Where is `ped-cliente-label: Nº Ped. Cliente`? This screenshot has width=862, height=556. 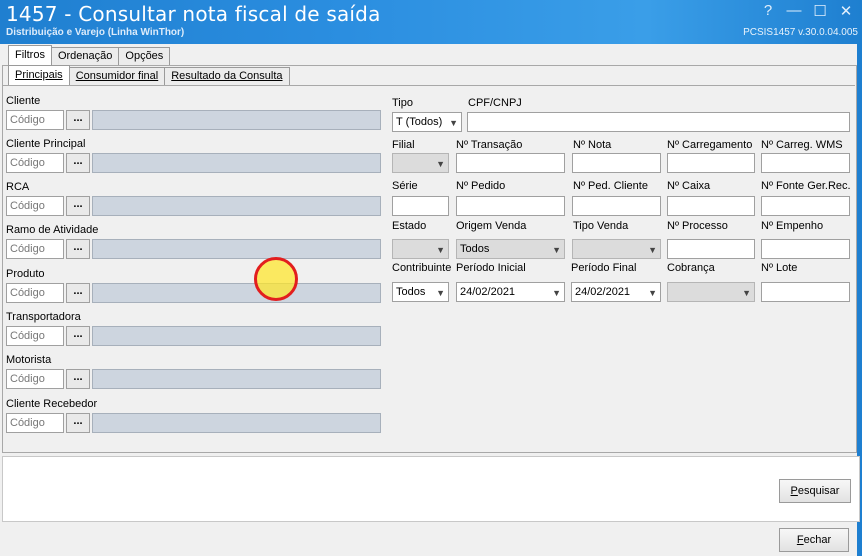
ped-cliente-label: Nº Ped. Cliente is located at coordinates (610, 186).